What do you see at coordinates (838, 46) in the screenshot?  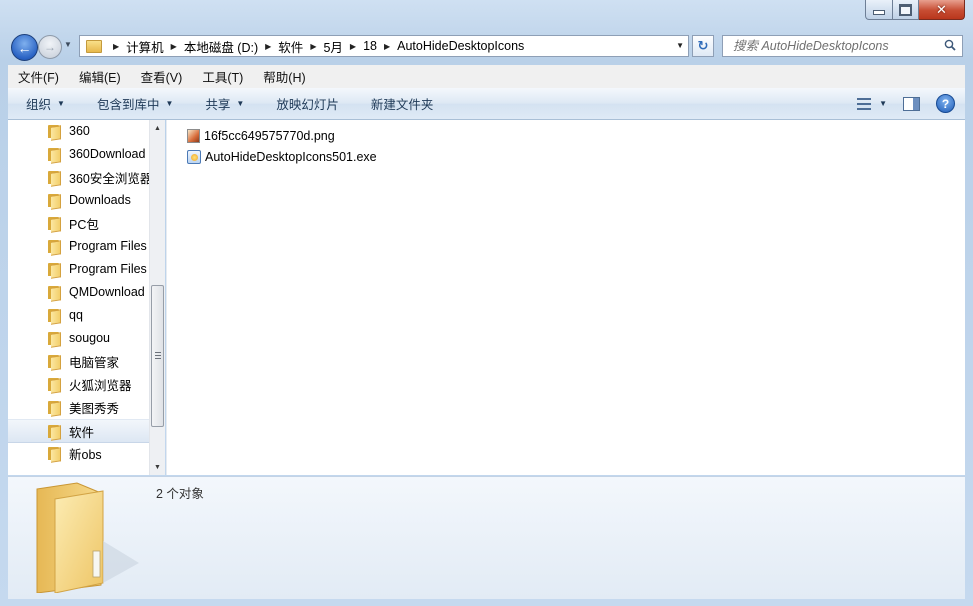 I see `search-input` at bounding box center [838, 46].